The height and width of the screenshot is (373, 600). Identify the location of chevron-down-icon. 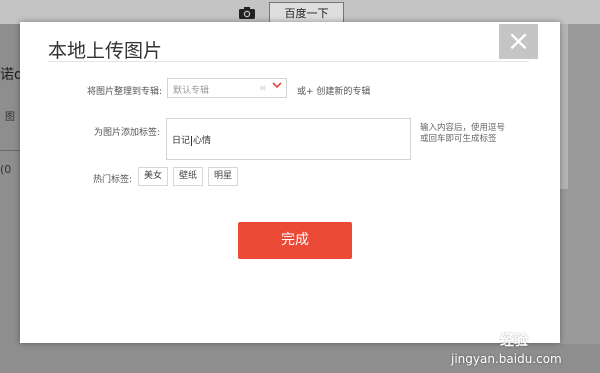
(277, 86).